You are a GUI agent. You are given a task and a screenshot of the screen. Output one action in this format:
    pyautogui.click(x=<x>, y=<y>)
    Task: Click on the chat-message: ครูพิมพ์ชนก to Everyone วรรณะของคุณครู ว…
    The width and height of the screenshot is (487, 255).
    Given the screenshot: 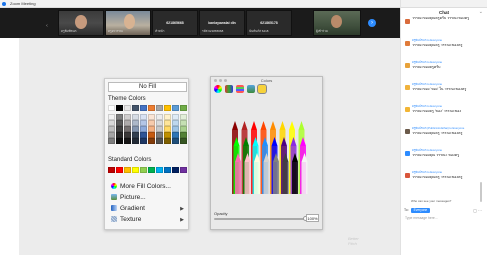 What is the action you would take?
    pyautogui.click(x=444, y=175)
    